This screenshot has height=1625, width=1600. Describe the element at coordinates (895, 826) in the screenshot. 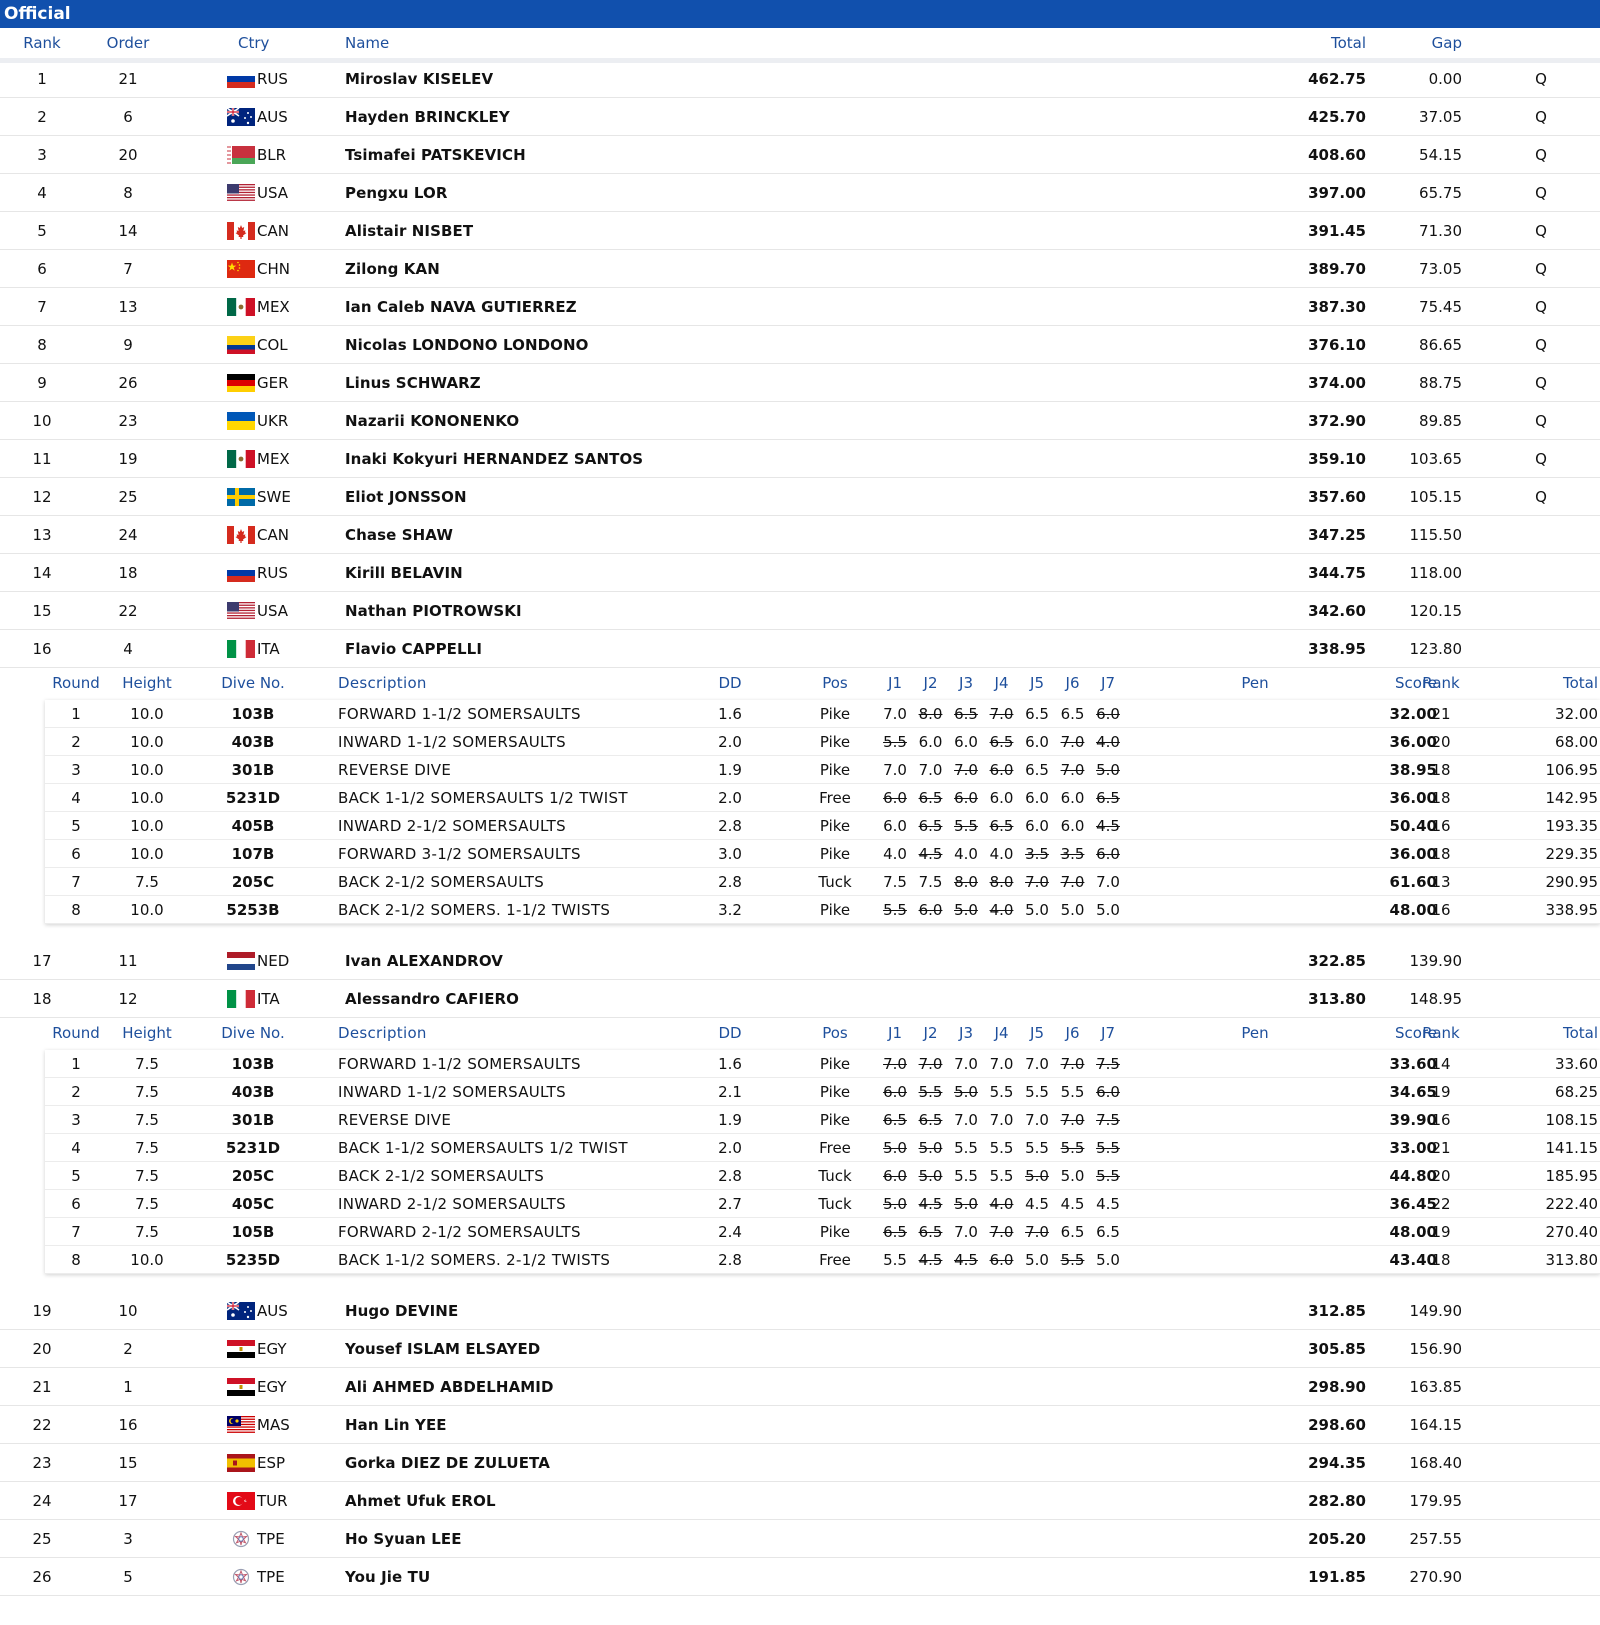

I see `judge-score-j1: 6.0` at that location.